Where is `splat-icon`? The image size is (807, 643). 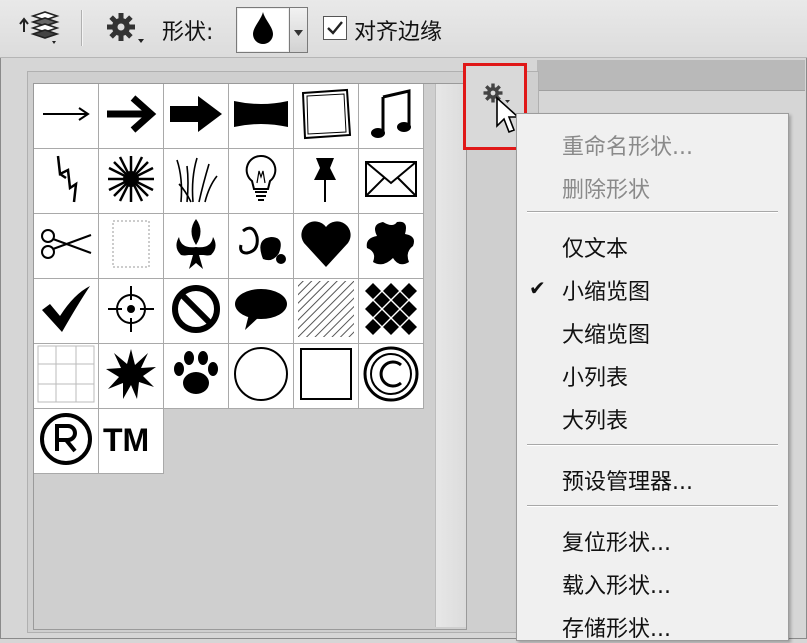
splat-icon is located at coordinates (391, 246).